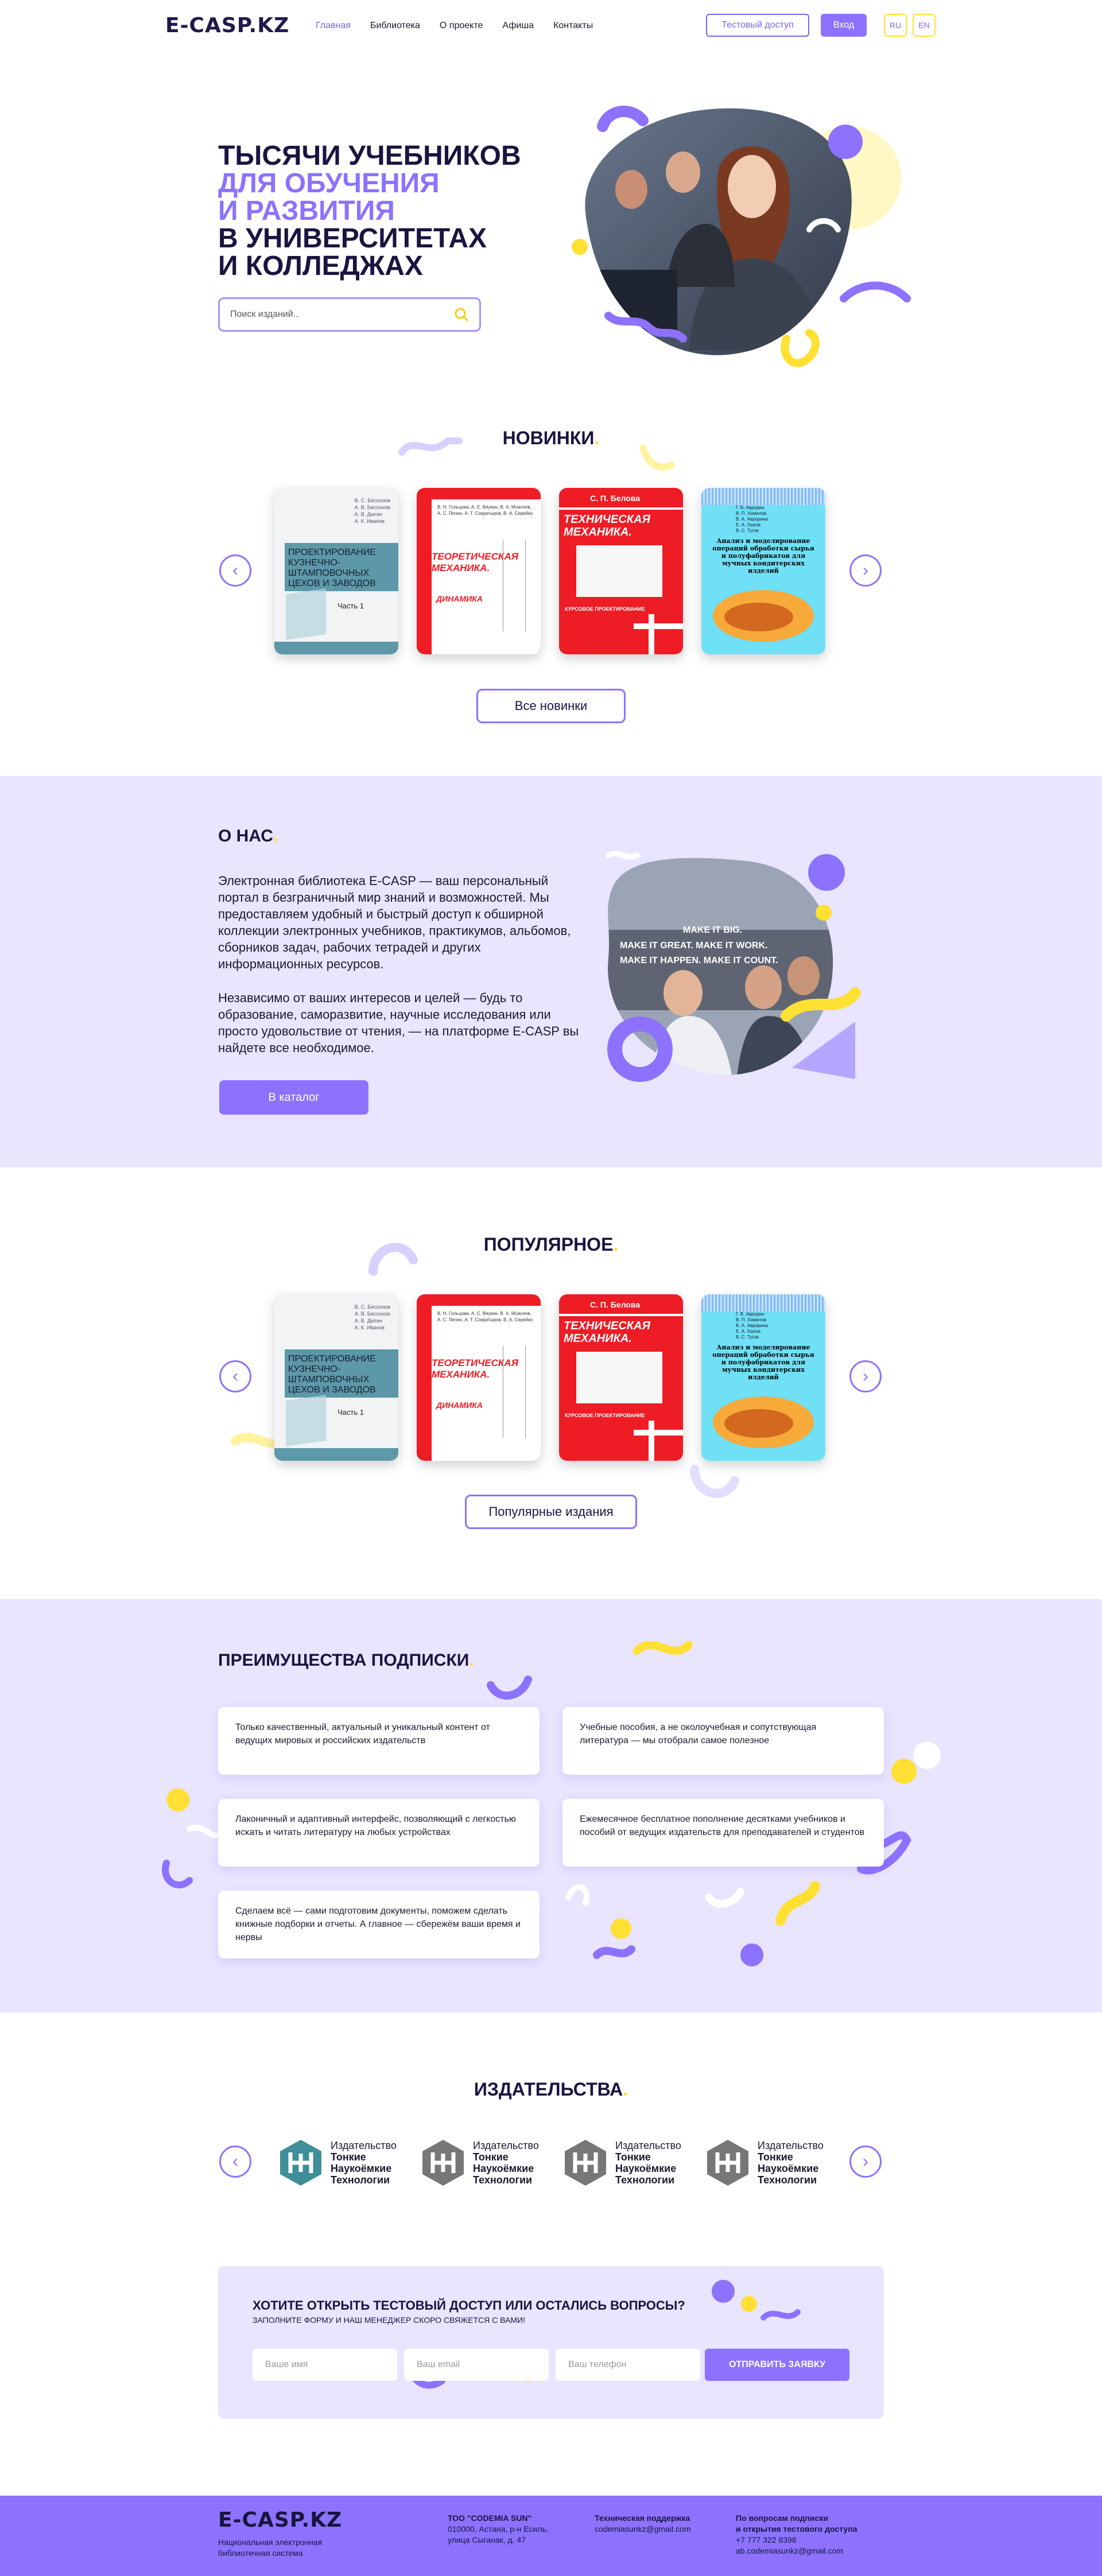  What do you see at coordinates (573, 25) in the screenshot?
I see `nav-contacts: Контакты` at bounding box center [573, 25].